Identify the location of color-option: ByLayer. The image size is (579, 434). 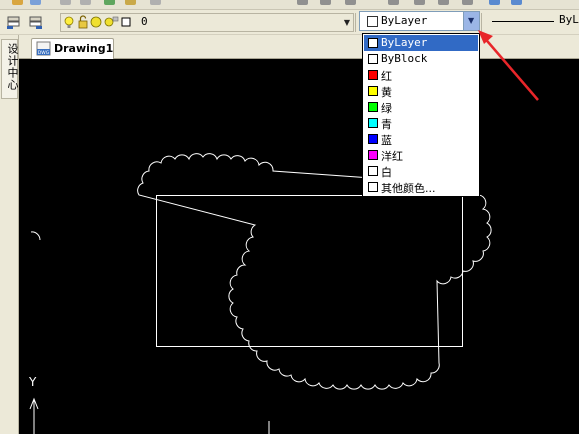
(421, 43).